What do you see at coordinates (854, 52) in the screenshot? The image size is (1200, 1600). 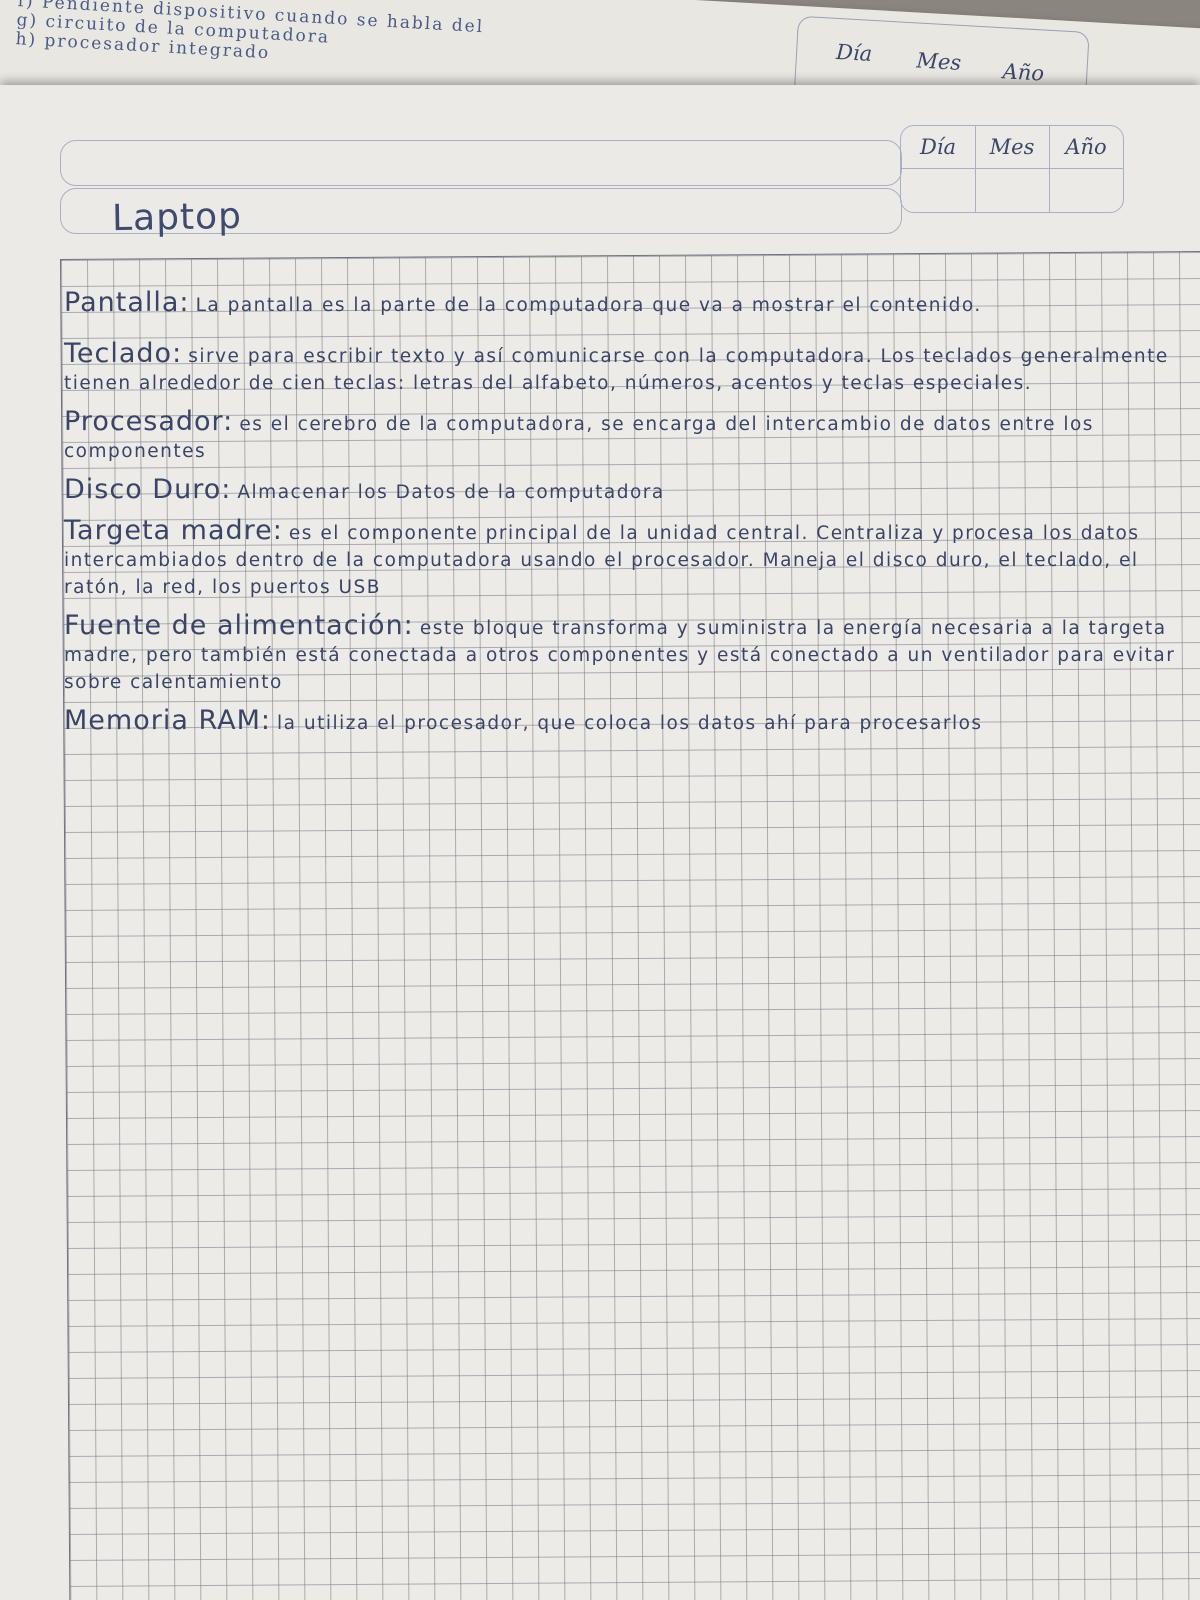 I see `back-date-label-day: Día` at bounding box center [854, 52].